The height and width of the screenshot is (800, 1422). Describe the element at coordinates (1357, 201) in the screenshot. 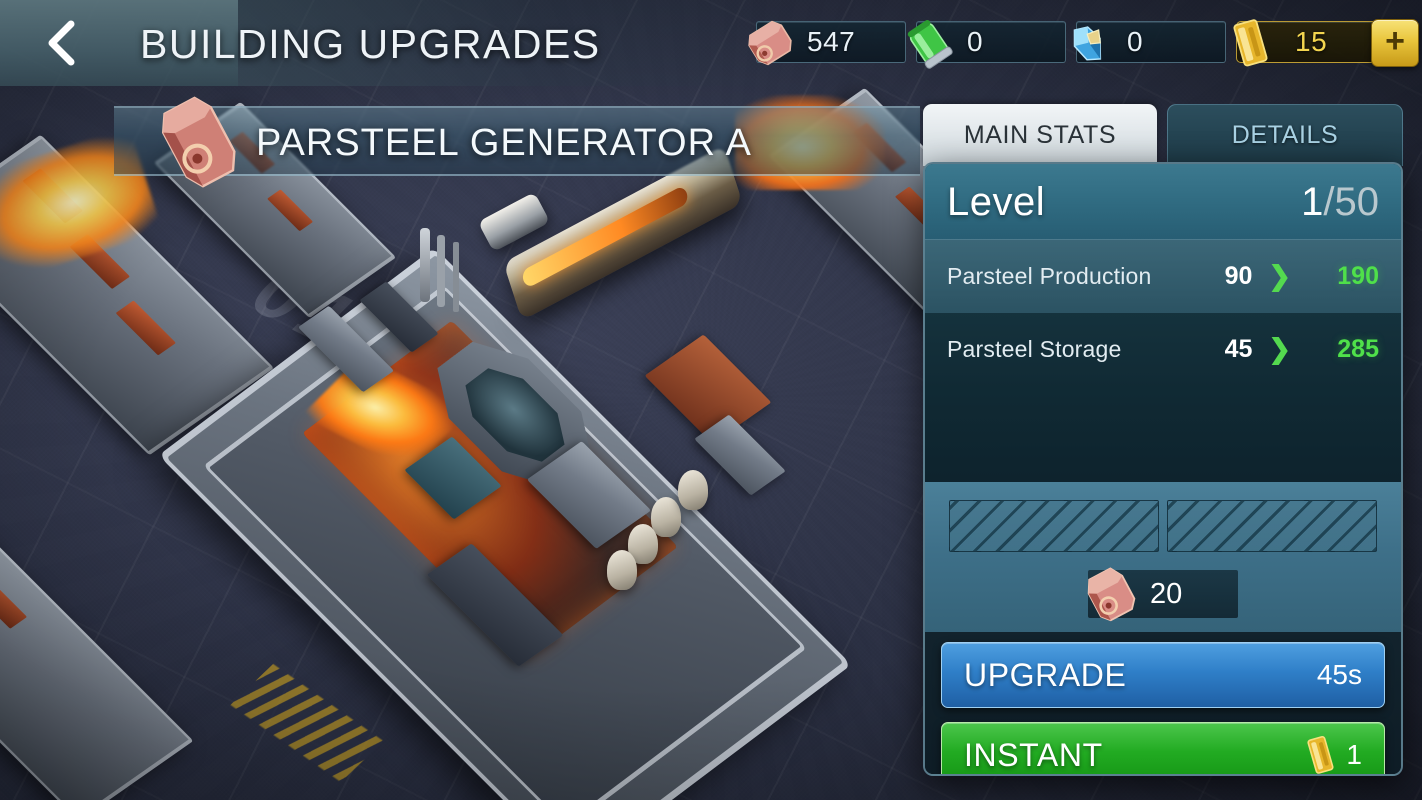

I see `level-max: 50` at that location.